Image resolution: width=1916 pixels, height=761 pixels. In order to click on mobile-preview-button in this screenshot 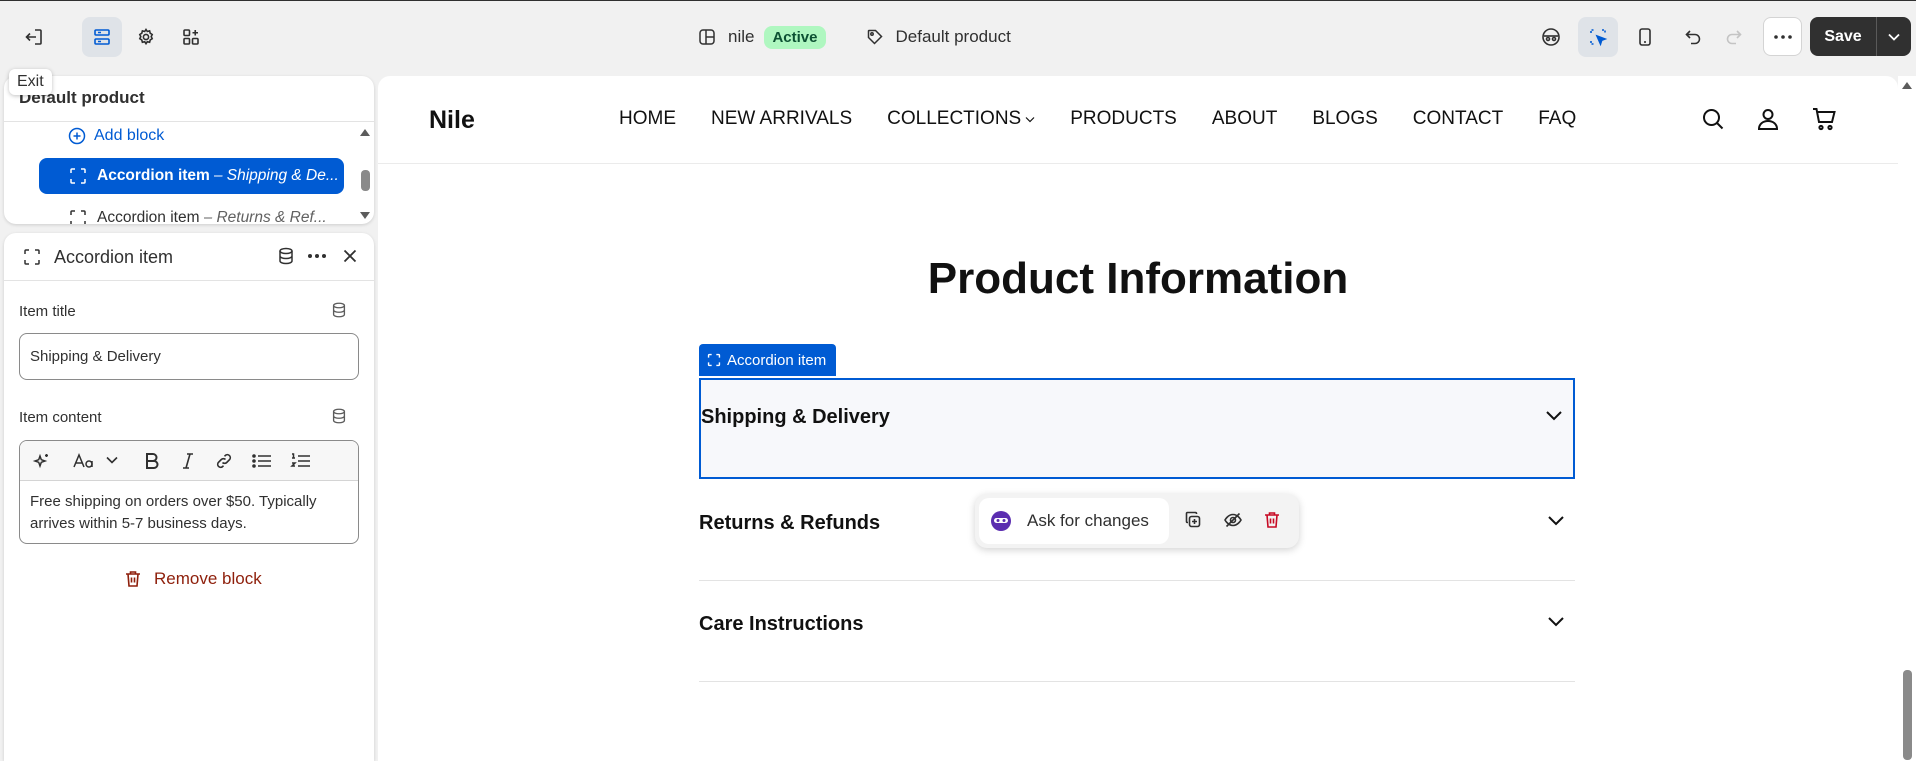, I will do `click(1645, 37)`.